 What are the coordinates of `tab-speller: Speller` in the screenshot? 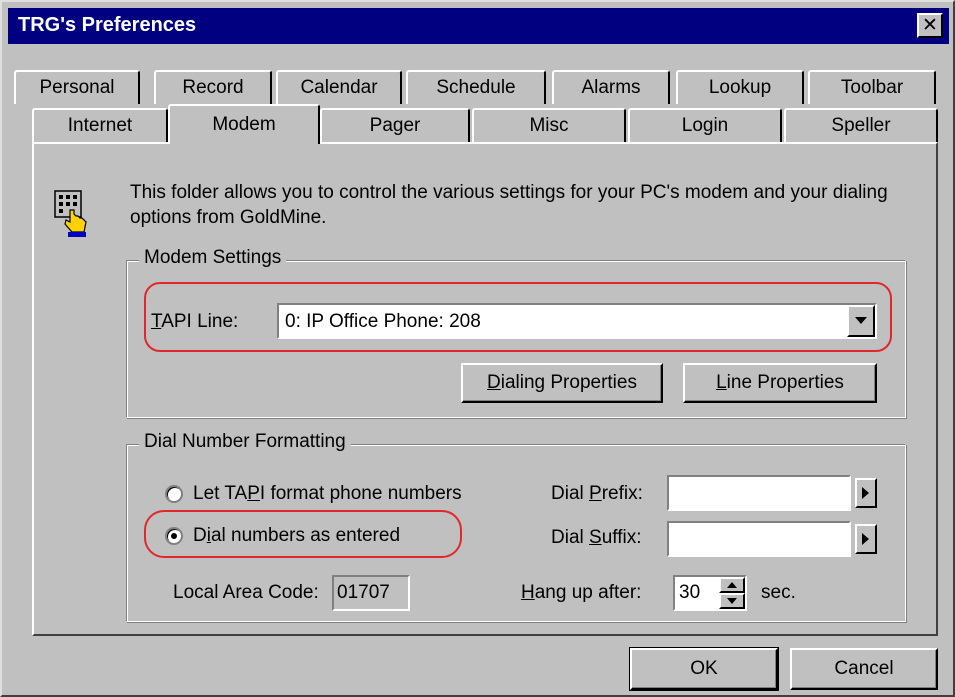 It's located at (861, 125).